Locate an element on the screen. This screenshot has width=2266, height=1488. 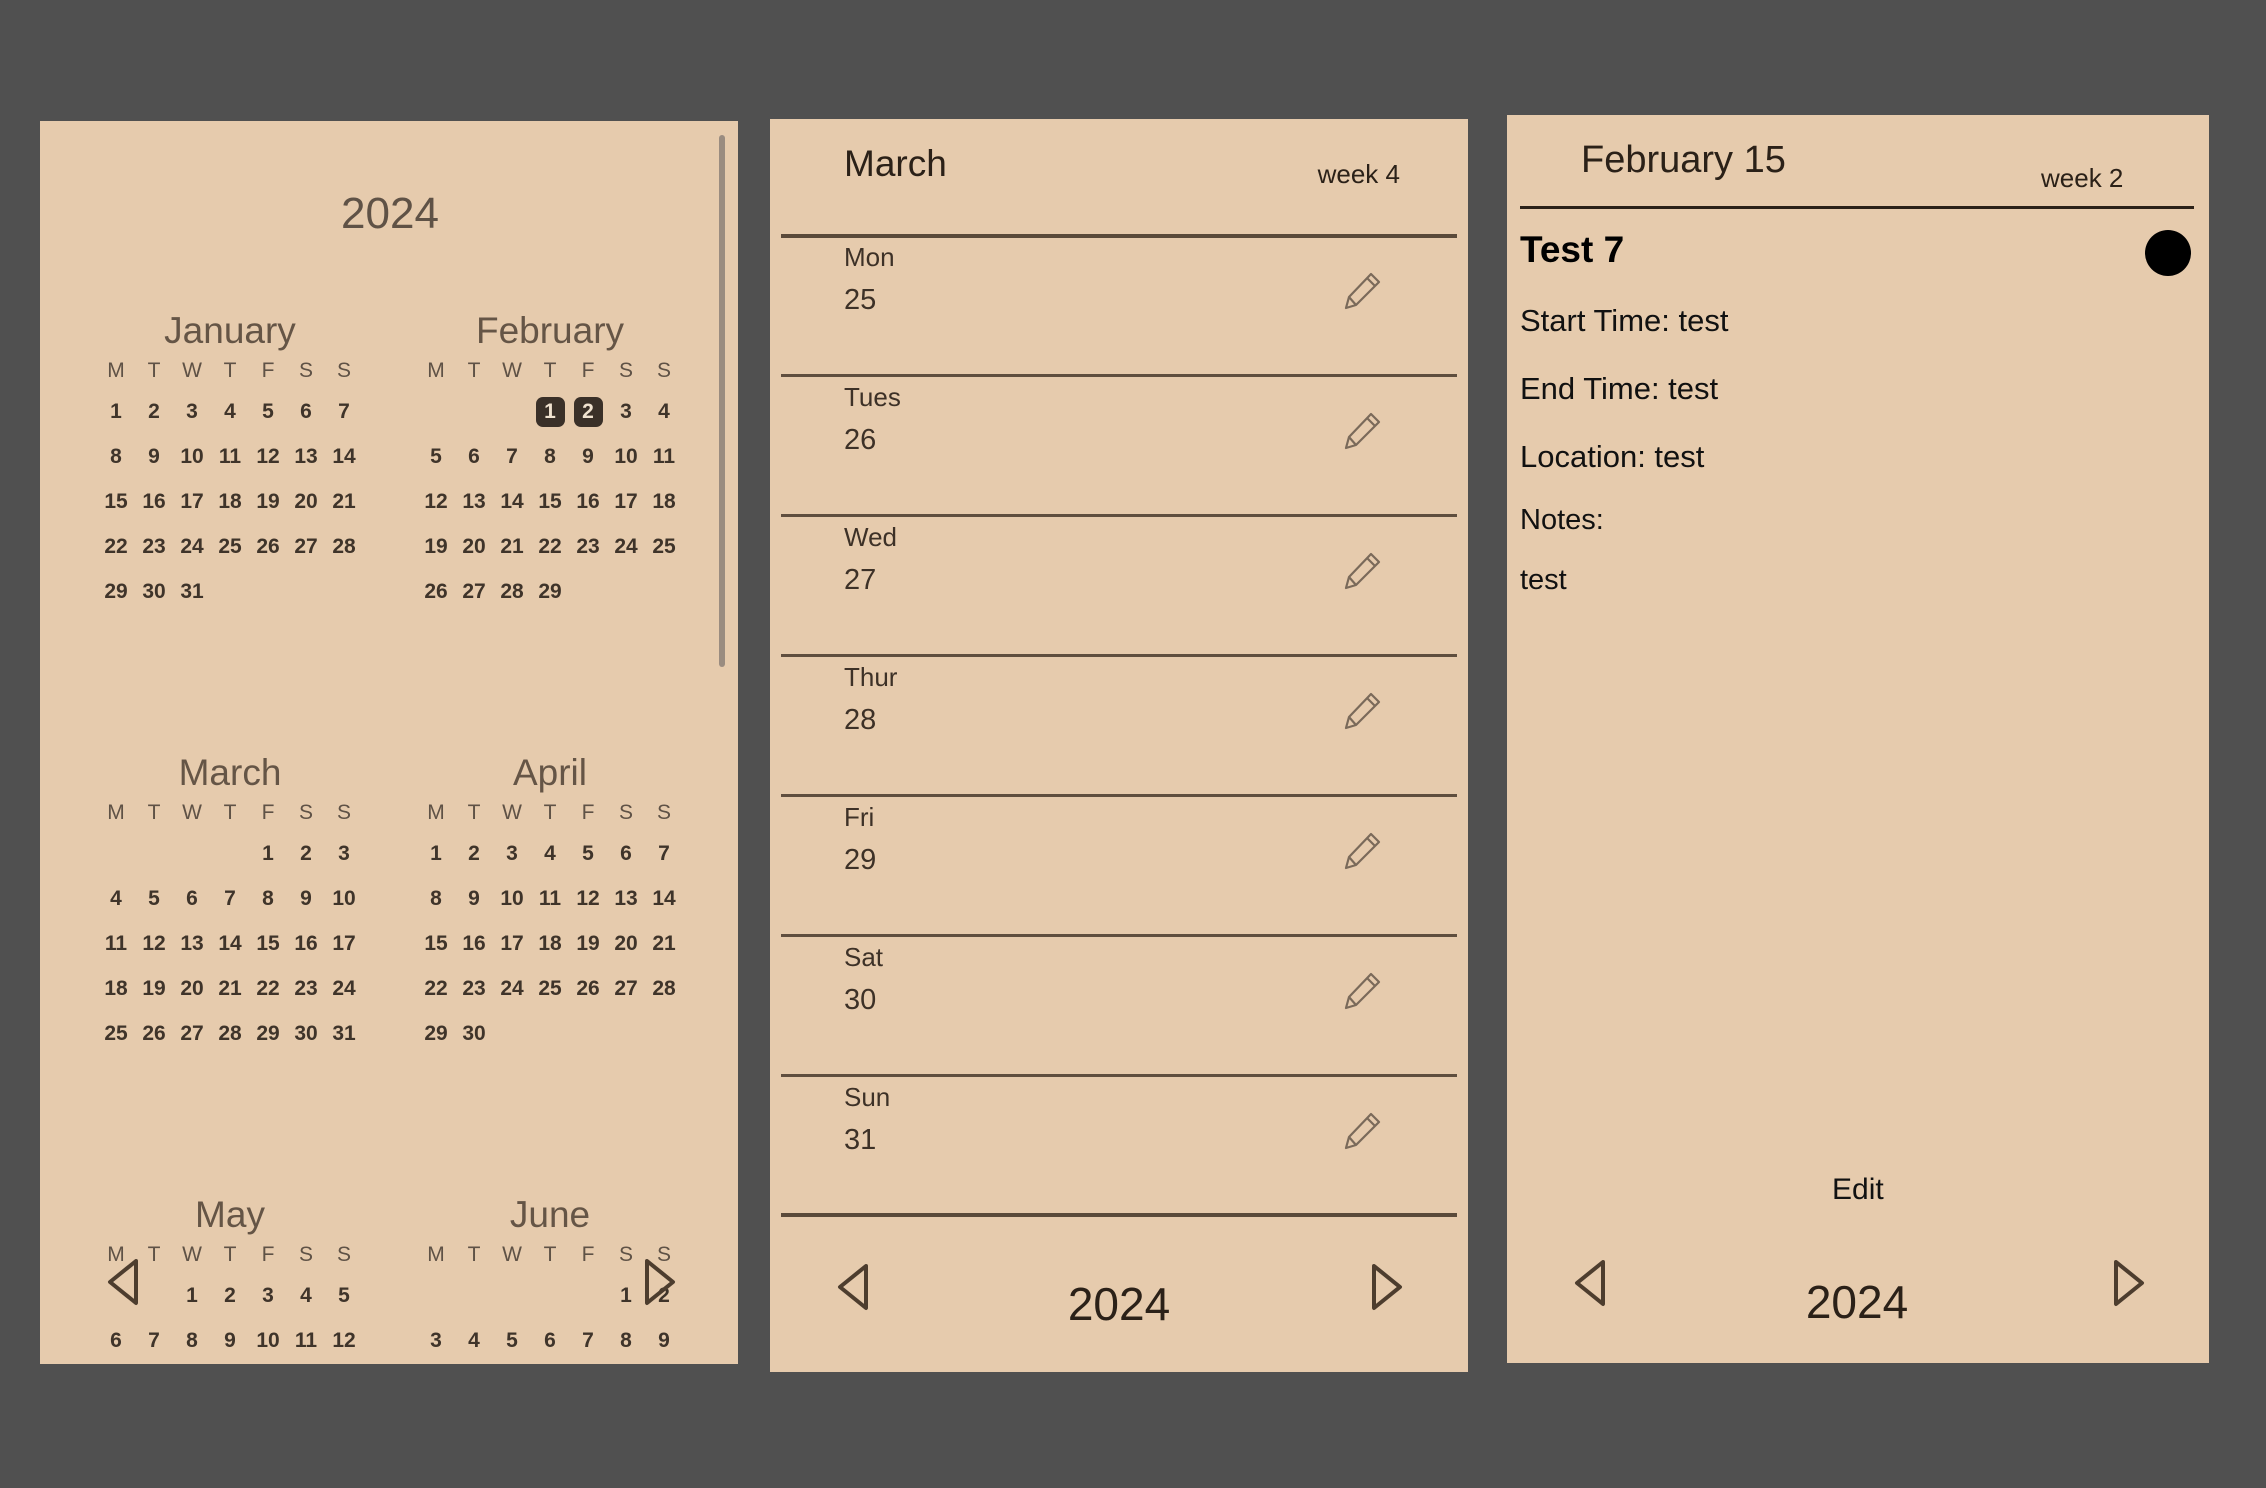
event-color-dot is located at coordinates (2168, 253).